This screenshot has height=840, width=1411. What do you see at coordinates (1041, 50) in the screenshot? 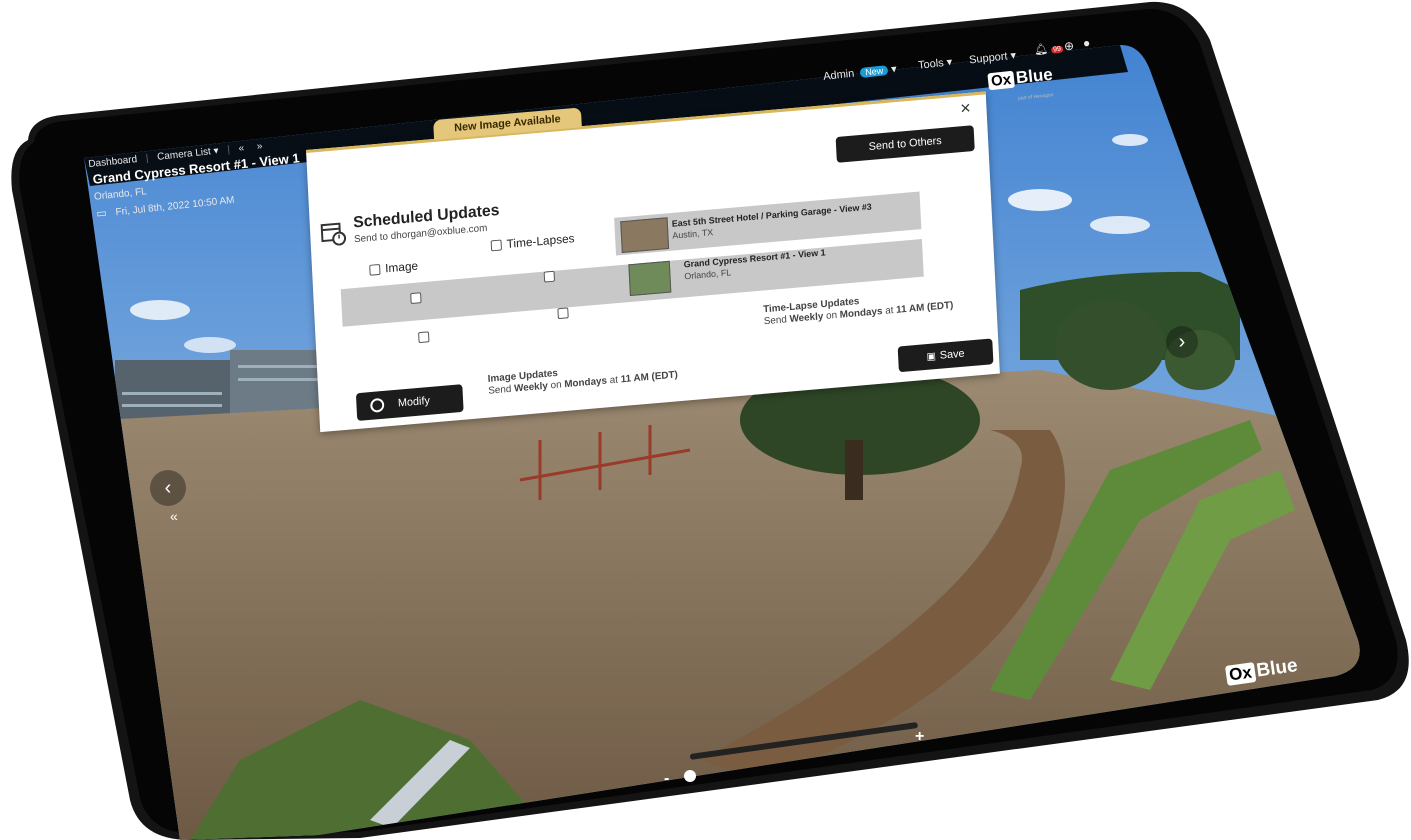
I see `bell-icon: 🔔︎` at bounding box center [1041, 50].